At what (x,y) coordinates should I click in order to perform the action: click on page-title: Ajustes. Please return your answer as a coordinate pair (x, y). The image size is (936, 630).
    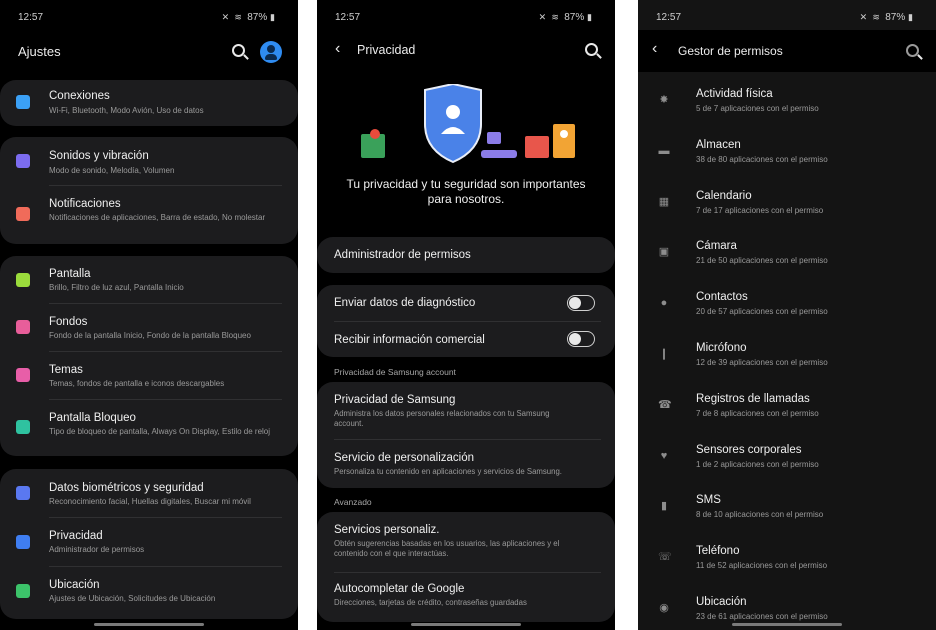
    Looking at the image, I should click on (39, 51).